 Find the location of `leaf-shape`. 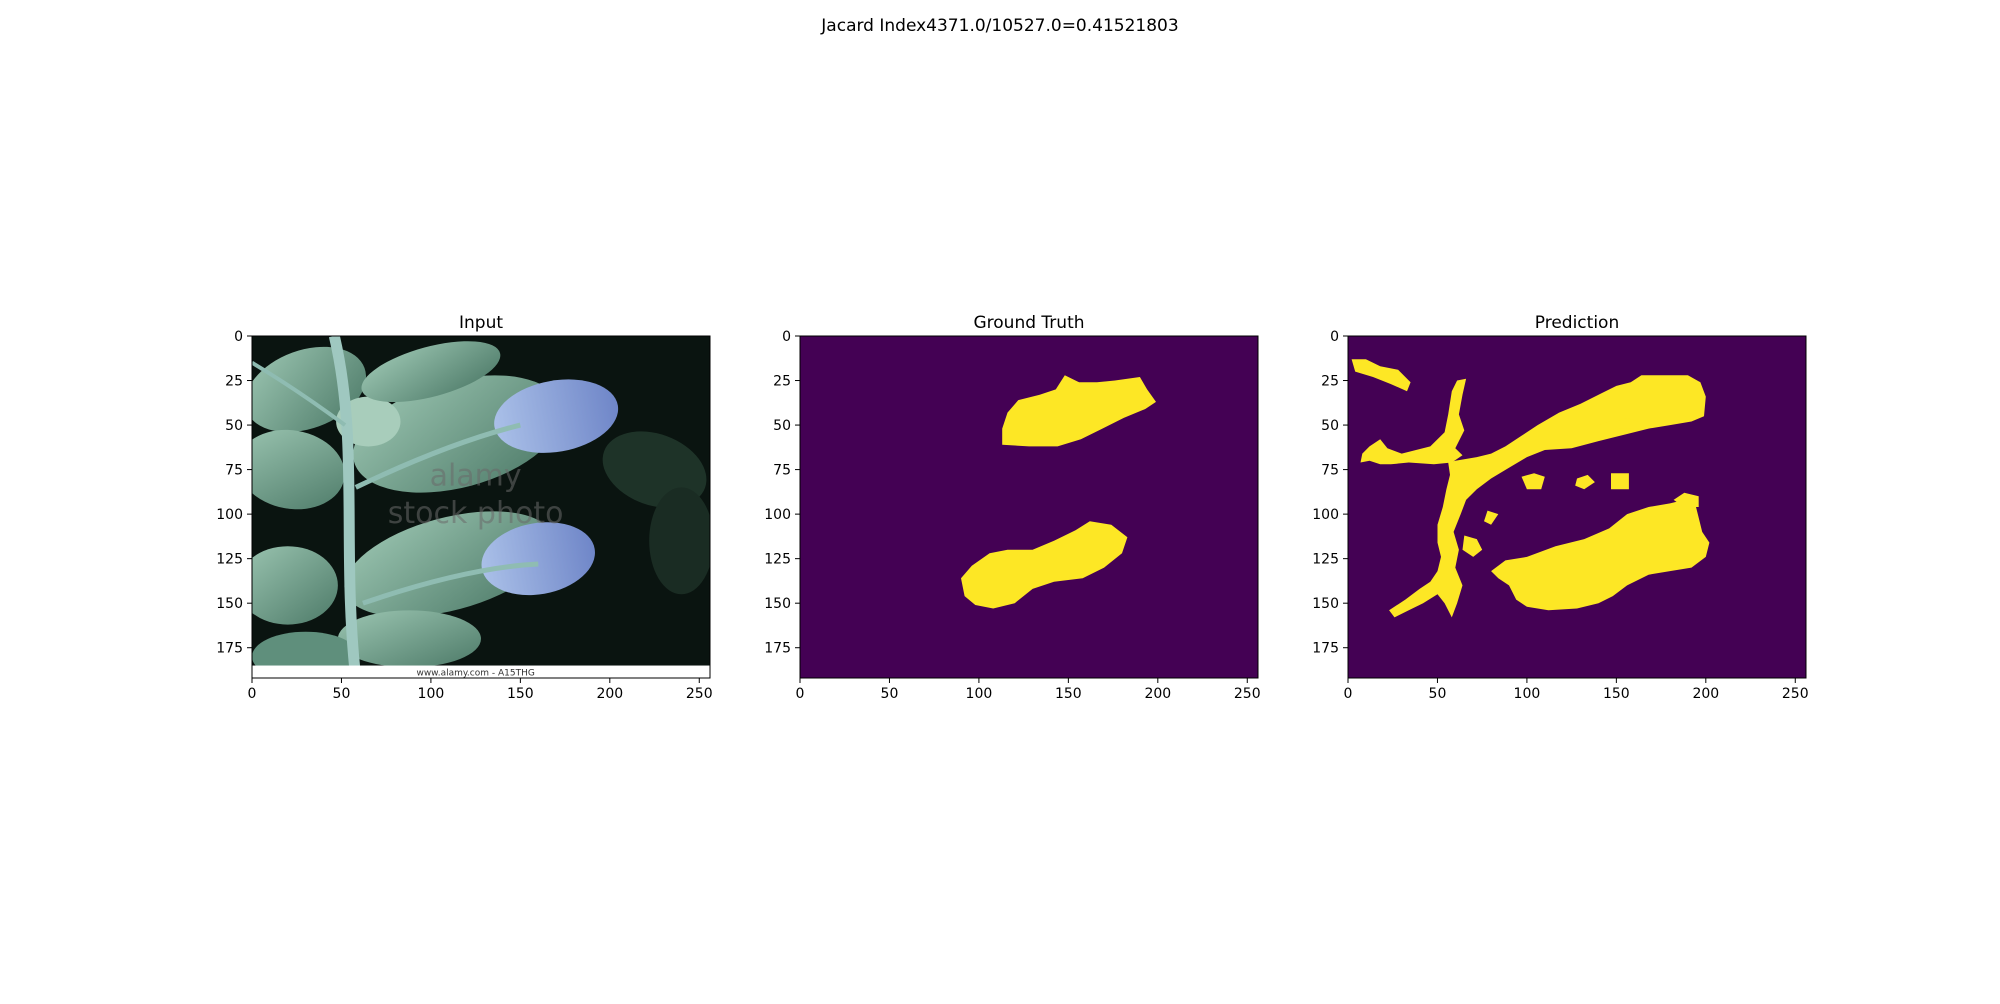

leaf-shape is located at coordinates (295, 585).